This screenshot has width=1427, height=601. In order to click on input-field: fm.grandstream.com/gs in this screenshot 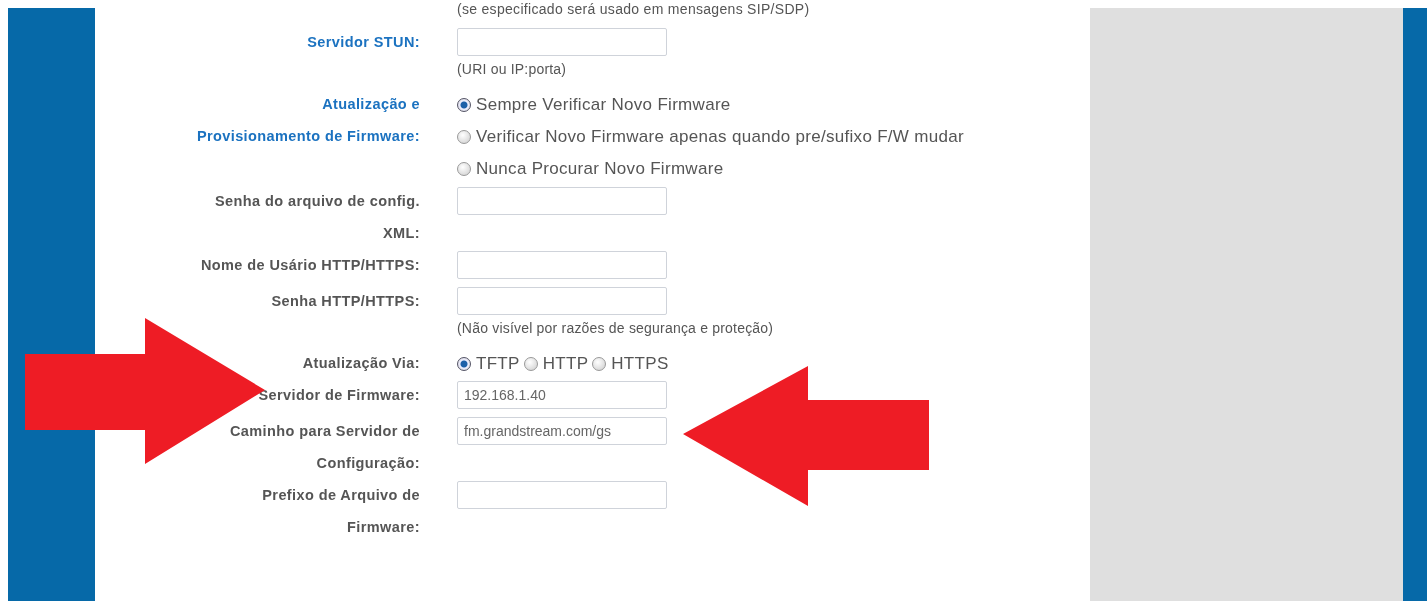, I will do `click(562, 431)`.